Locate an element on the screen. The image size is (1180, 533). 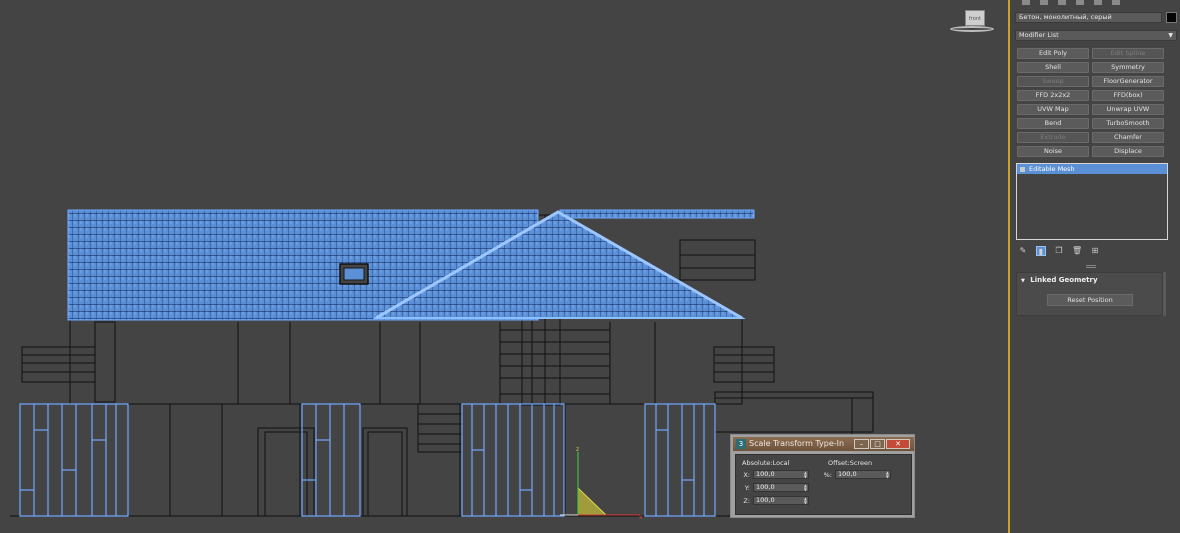
linked-geometry-rollout: ▼ Linked Geometry Reset Position is located at coordinates (1089, 294).